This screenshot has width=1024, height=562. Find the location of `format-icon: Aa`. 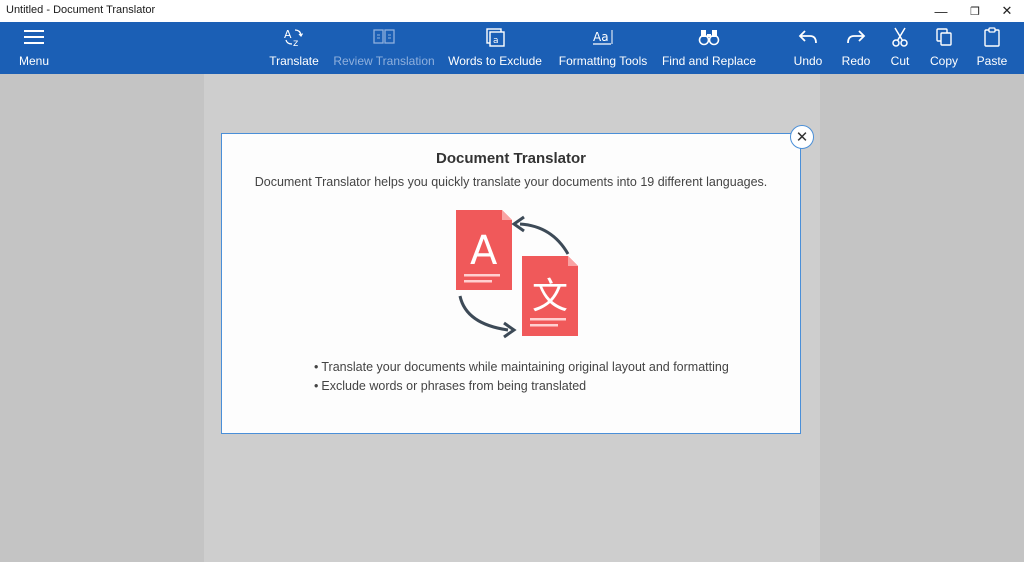

format-icon: Aa is located at coordinates (603, 37).